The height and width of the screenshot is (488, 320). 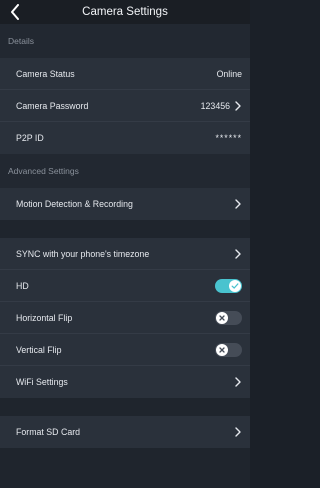 What do you see at coordinates (125, 382) in the screenshot?
I see `wifi-settings-row: WiFi Settings` at bounding box center [125, 382].